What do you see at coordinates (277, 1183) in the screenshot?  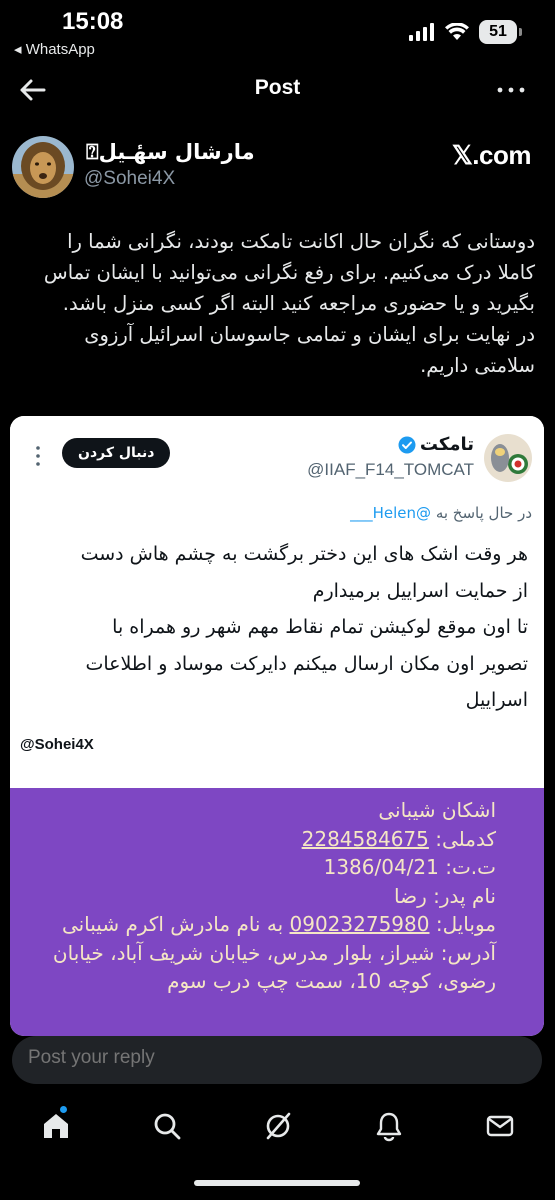 I see `home-indicator` at bounding box center [277, 1183].